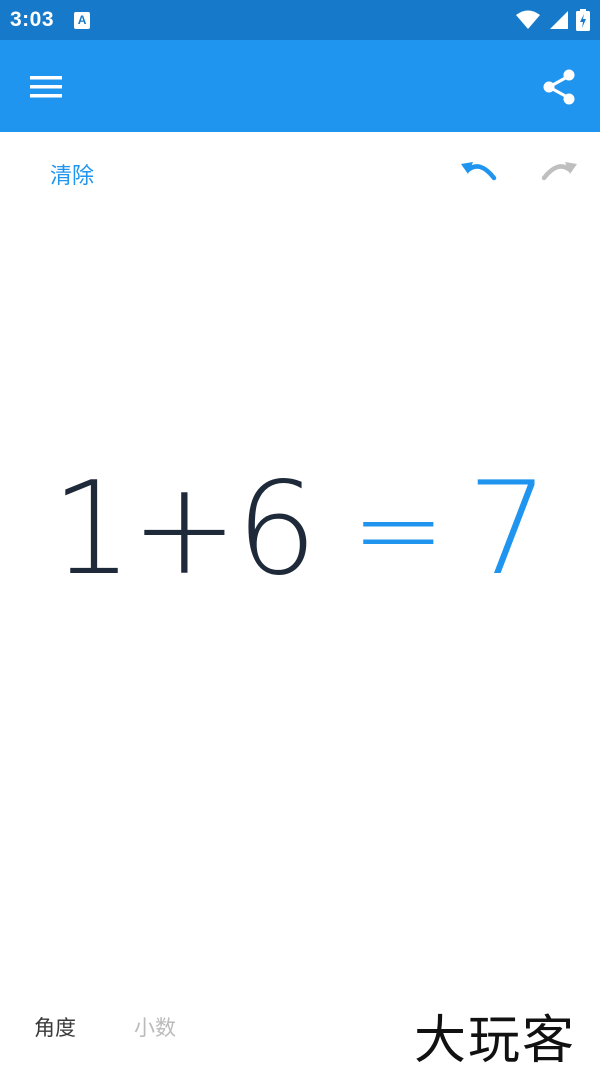 This screenshot has height=1066, width=600. I want to click on status-bar: 3:03 A, so click(300, 20).